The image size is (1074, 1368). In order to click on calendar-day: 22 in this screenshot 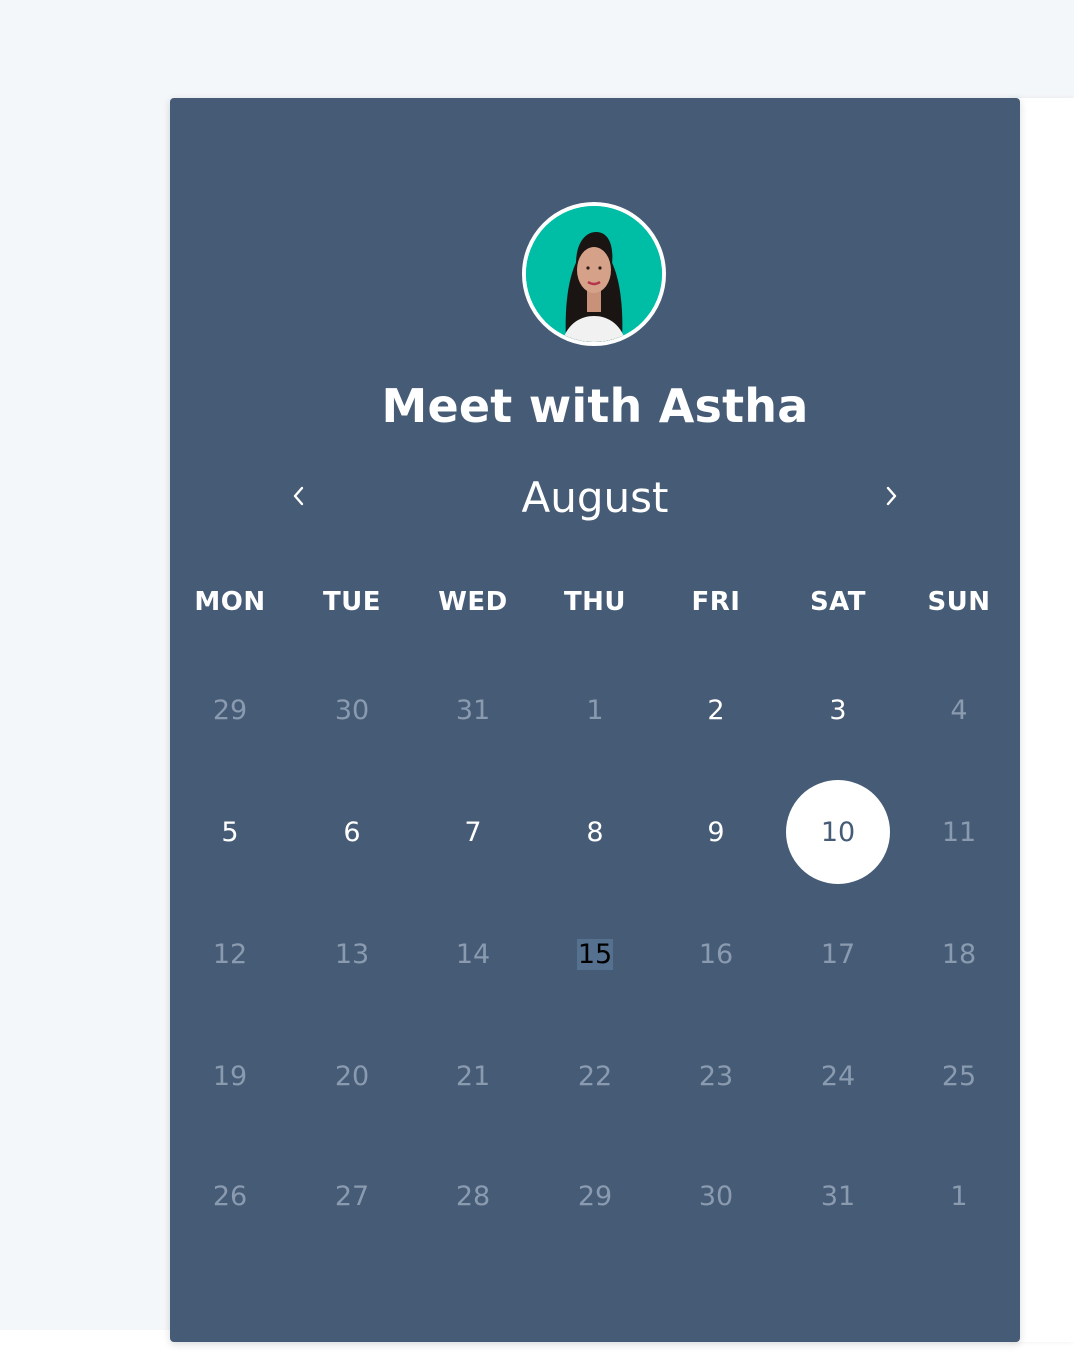, I will do `click(595, 1076)`.